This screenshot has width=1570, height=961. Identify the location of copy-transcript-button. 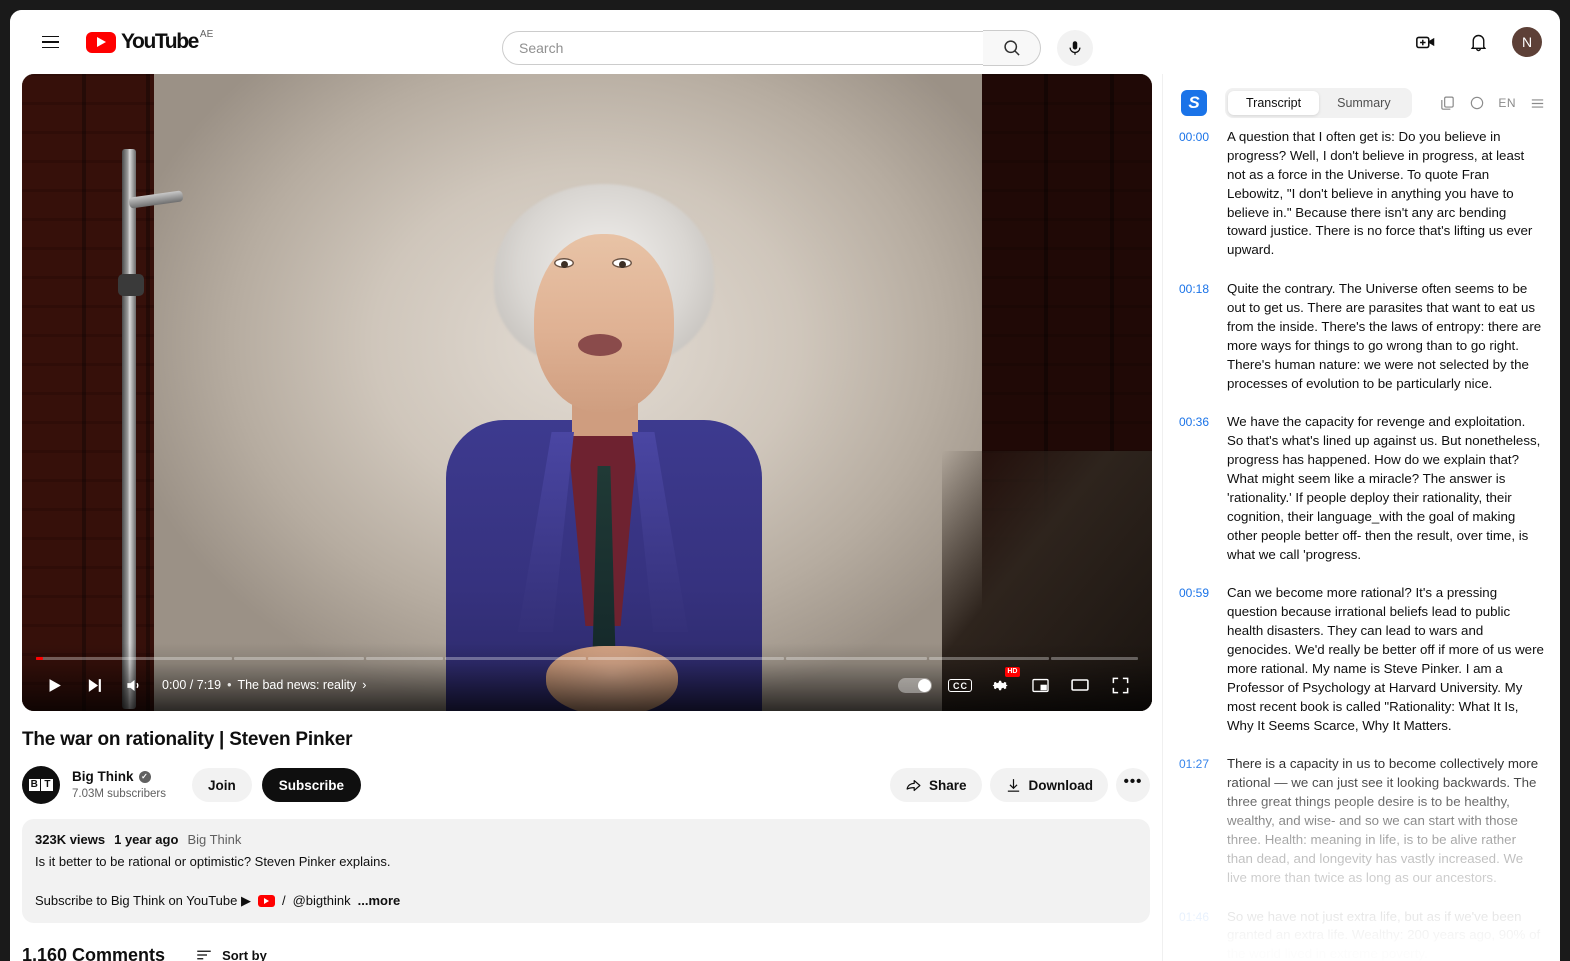
(1447, 103).